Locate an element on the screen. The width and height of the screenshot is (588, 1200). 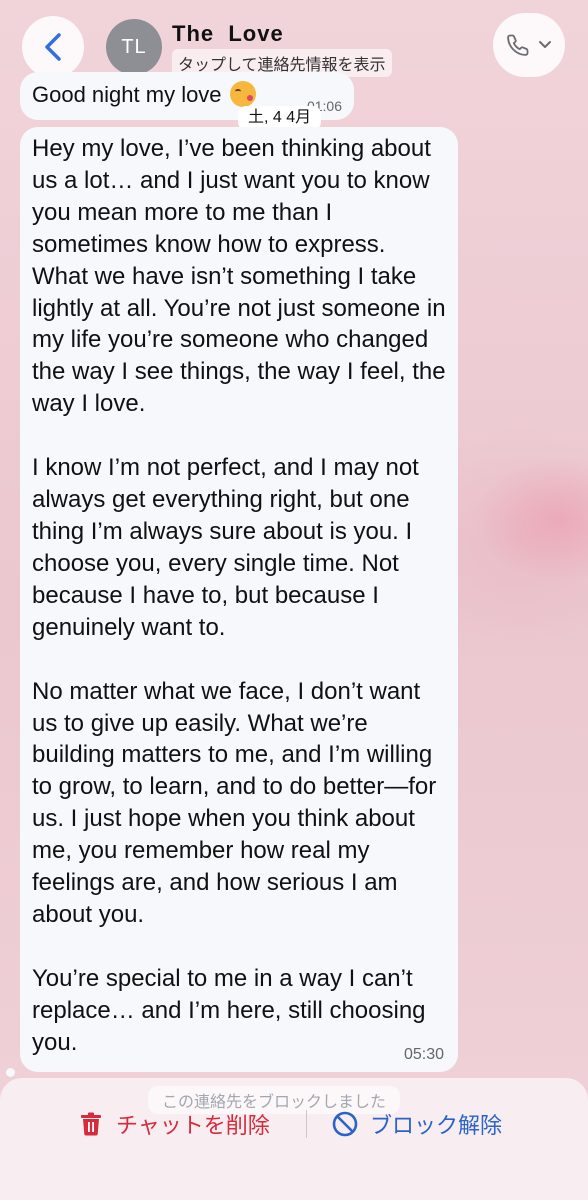
trash-icon is located at coordinates (91, 1124).